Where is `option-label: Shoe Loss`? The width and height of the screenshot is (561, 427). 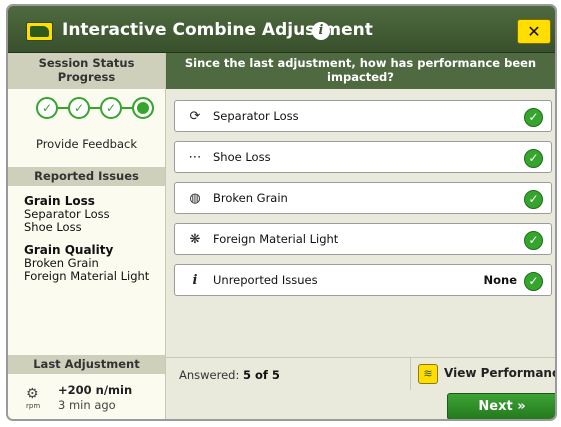
option-label: Shoe Loss is located at coordinates (242, 157).